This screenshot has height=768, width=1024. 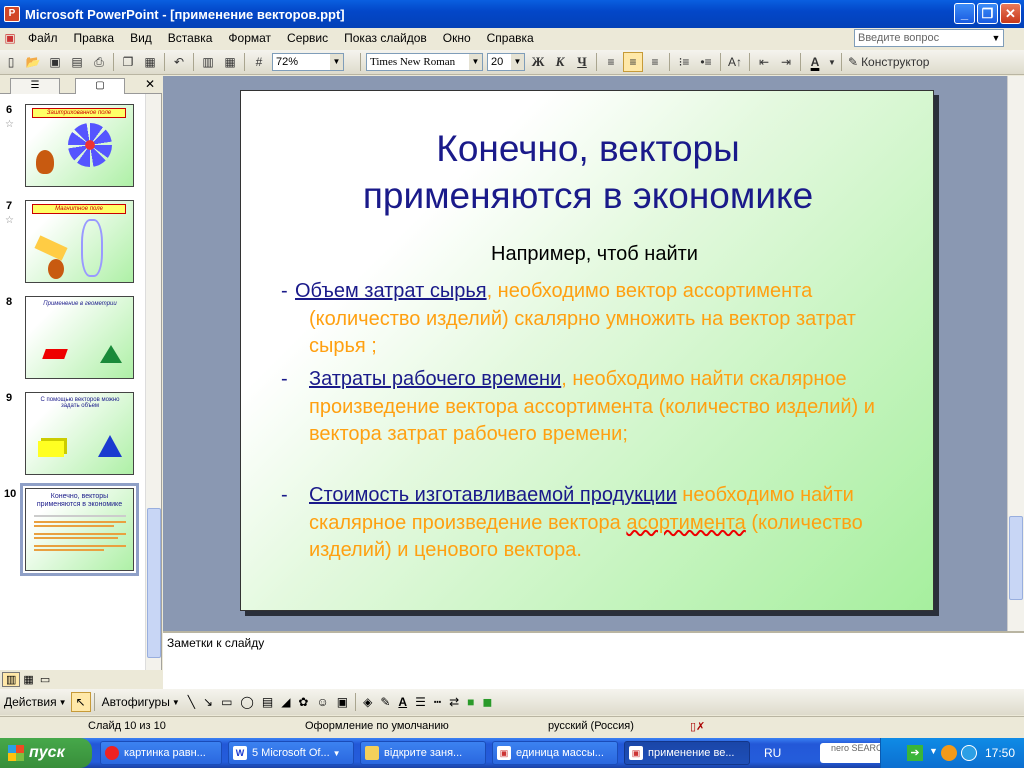 What do you see at coordinates (342, 702) in the screenshot?
I see `picture-icon: ▣` at bounding box center [342, 702].